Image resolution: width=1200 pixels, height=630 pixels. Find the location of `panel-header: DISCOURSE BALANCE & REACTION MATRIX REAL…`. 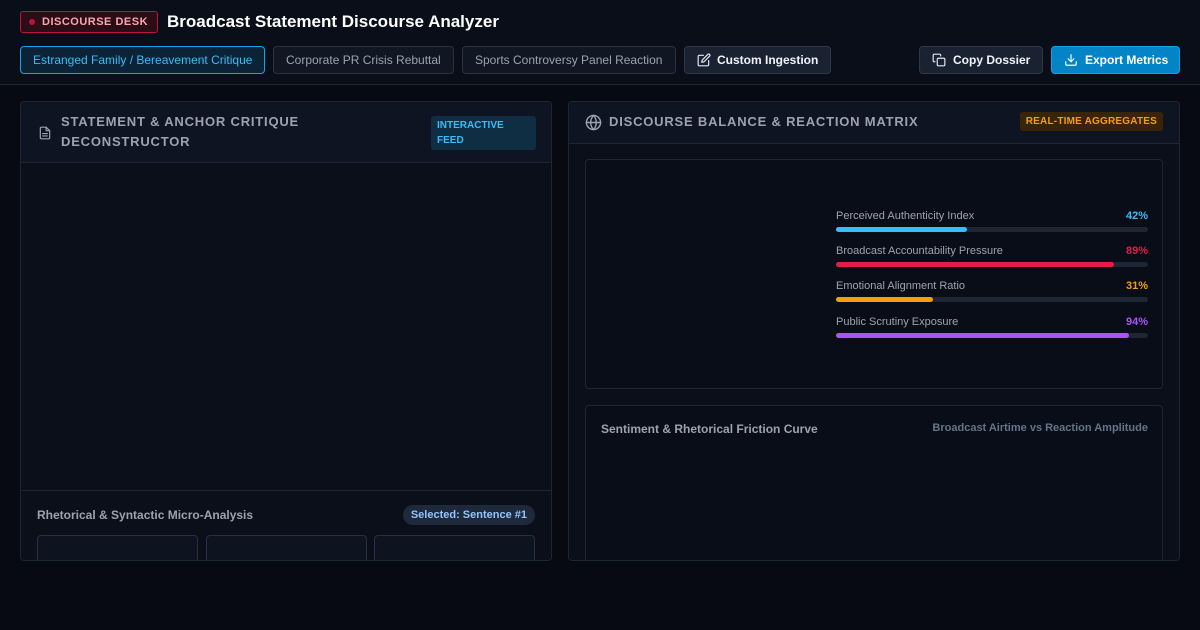

panel-header: DISCOURSE BALANCE & REACTION MATRIX REAL… is located at coordinates (874, 123).